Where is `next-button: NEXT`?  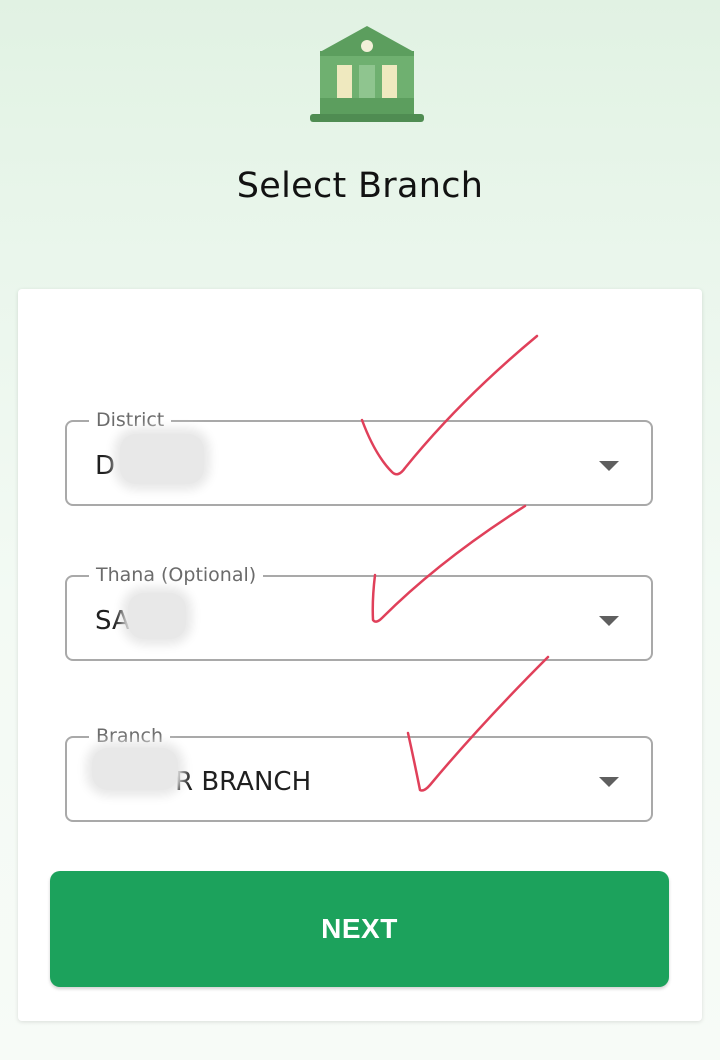 next-button: NEXT is located at coordinates (359, 929).